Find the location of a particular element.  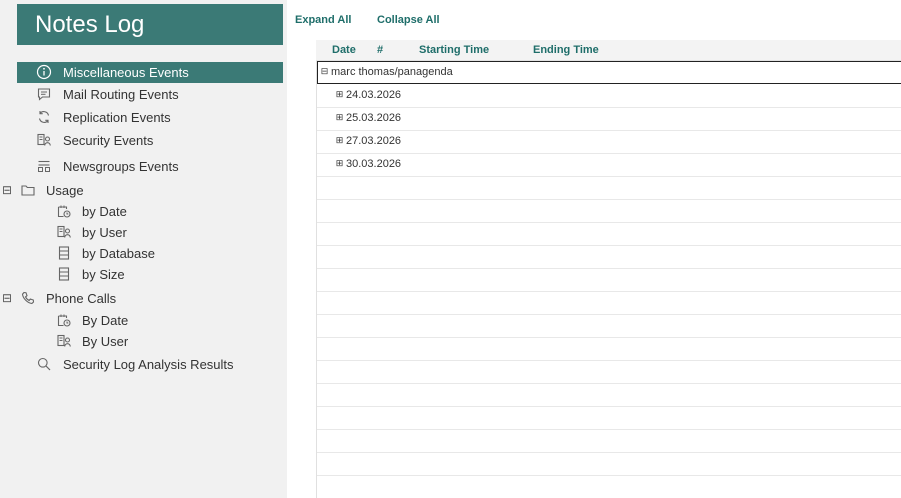

sidebar-item-label: by Date is located at coordinates (104, 211).